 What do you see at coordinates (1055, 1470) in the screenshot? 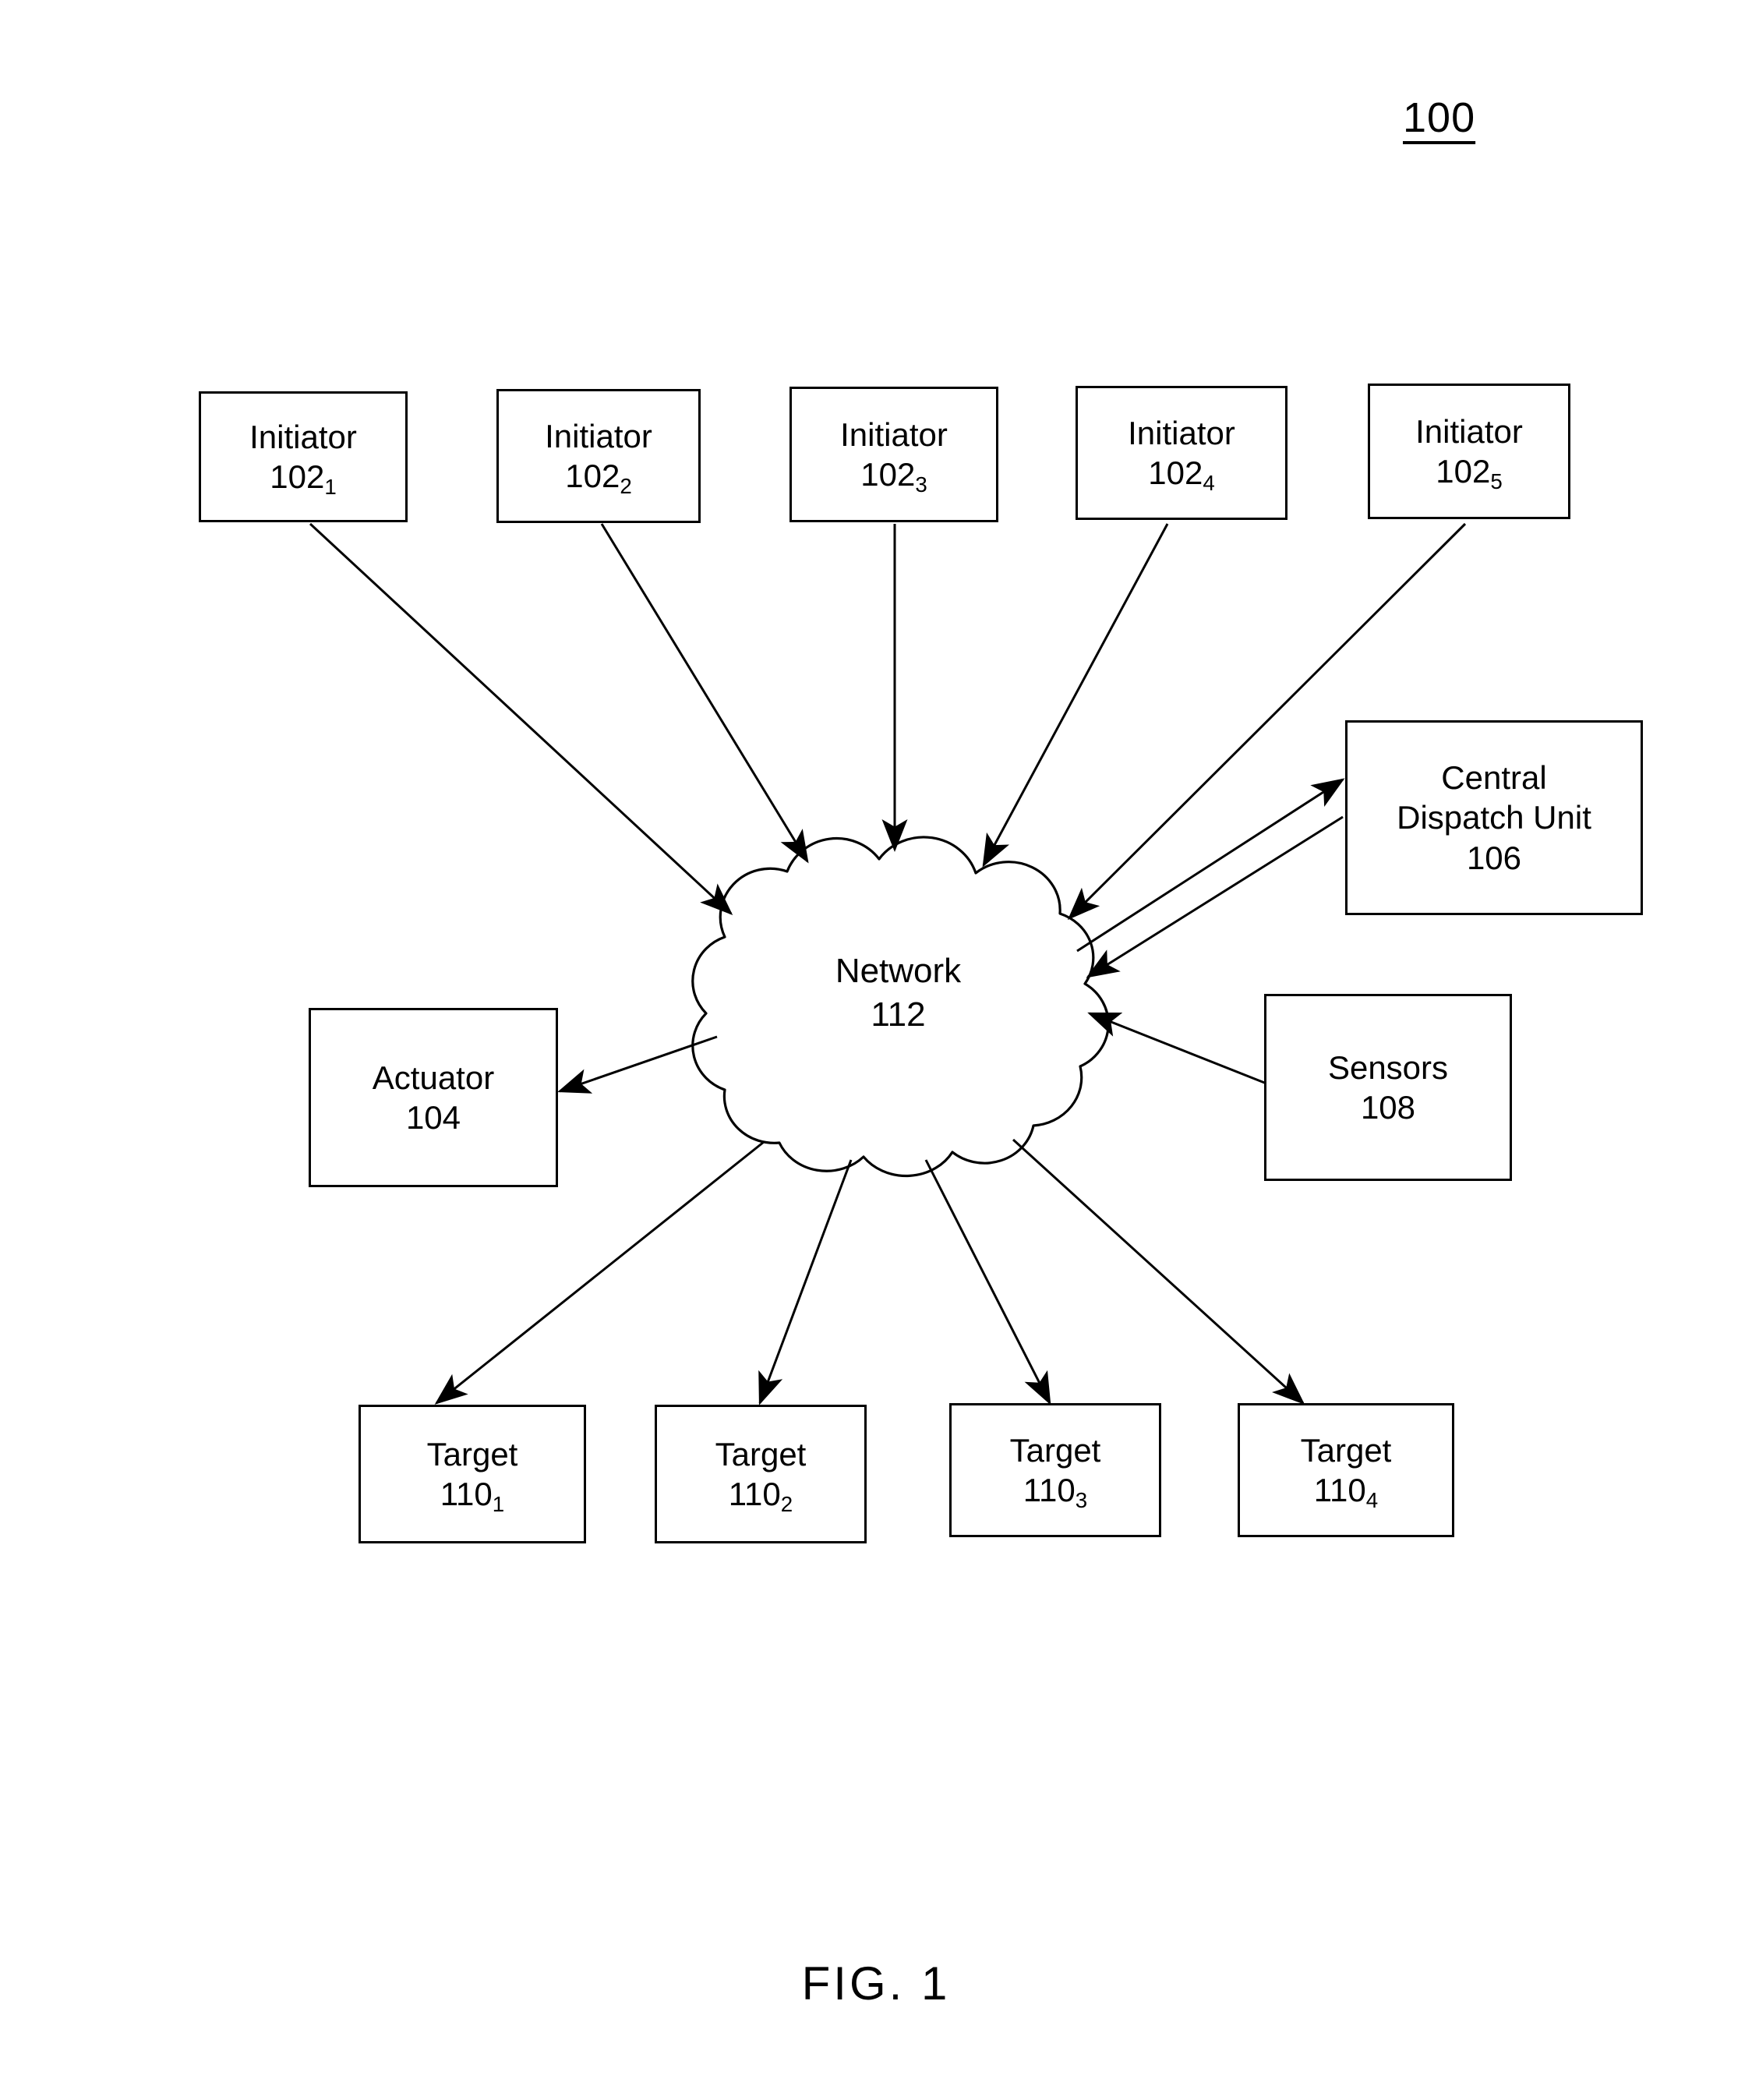
I see `node-target-3: Target 1103` at bounding box center [1055, 1470].